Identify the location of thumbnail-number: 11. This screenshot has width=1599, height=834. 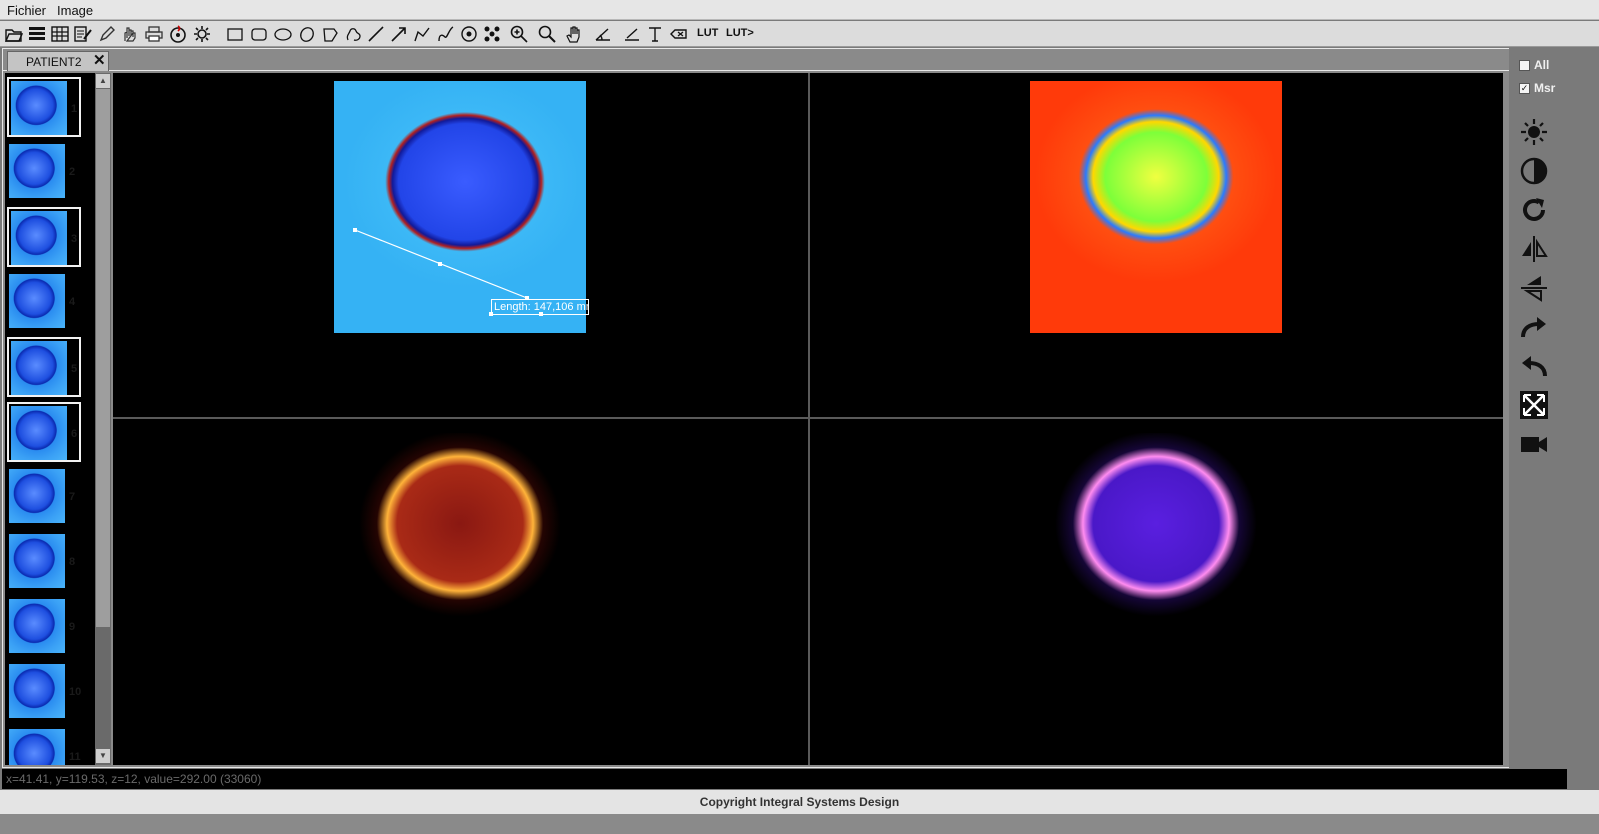
(75, 757).